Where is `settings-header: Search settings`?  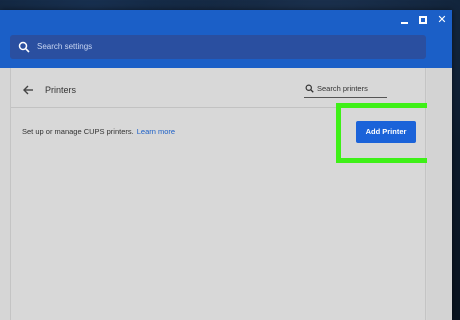 settings-header: Search settings is located at coordinates (226, 49).